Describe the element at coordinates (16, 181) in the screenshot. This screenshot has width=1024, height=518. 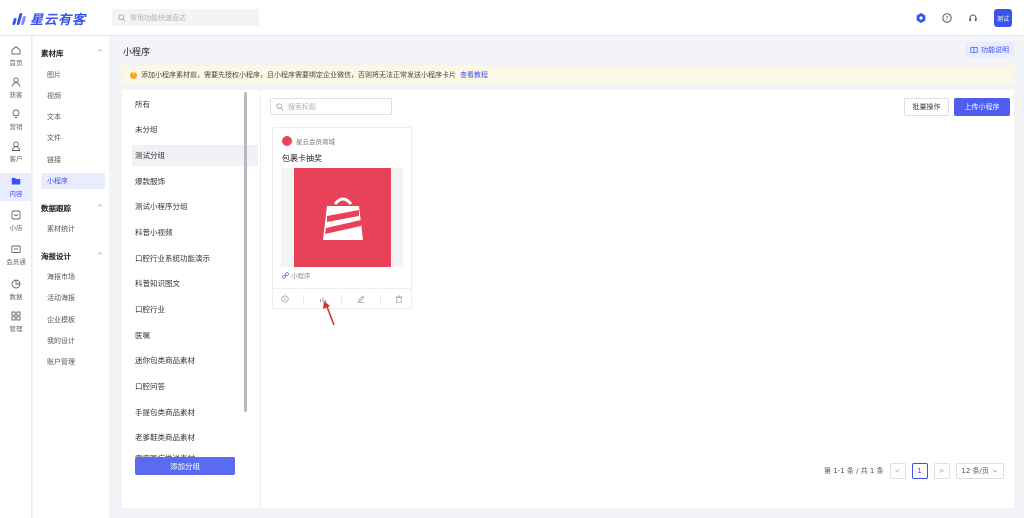
I see `folder-icon` at that location.